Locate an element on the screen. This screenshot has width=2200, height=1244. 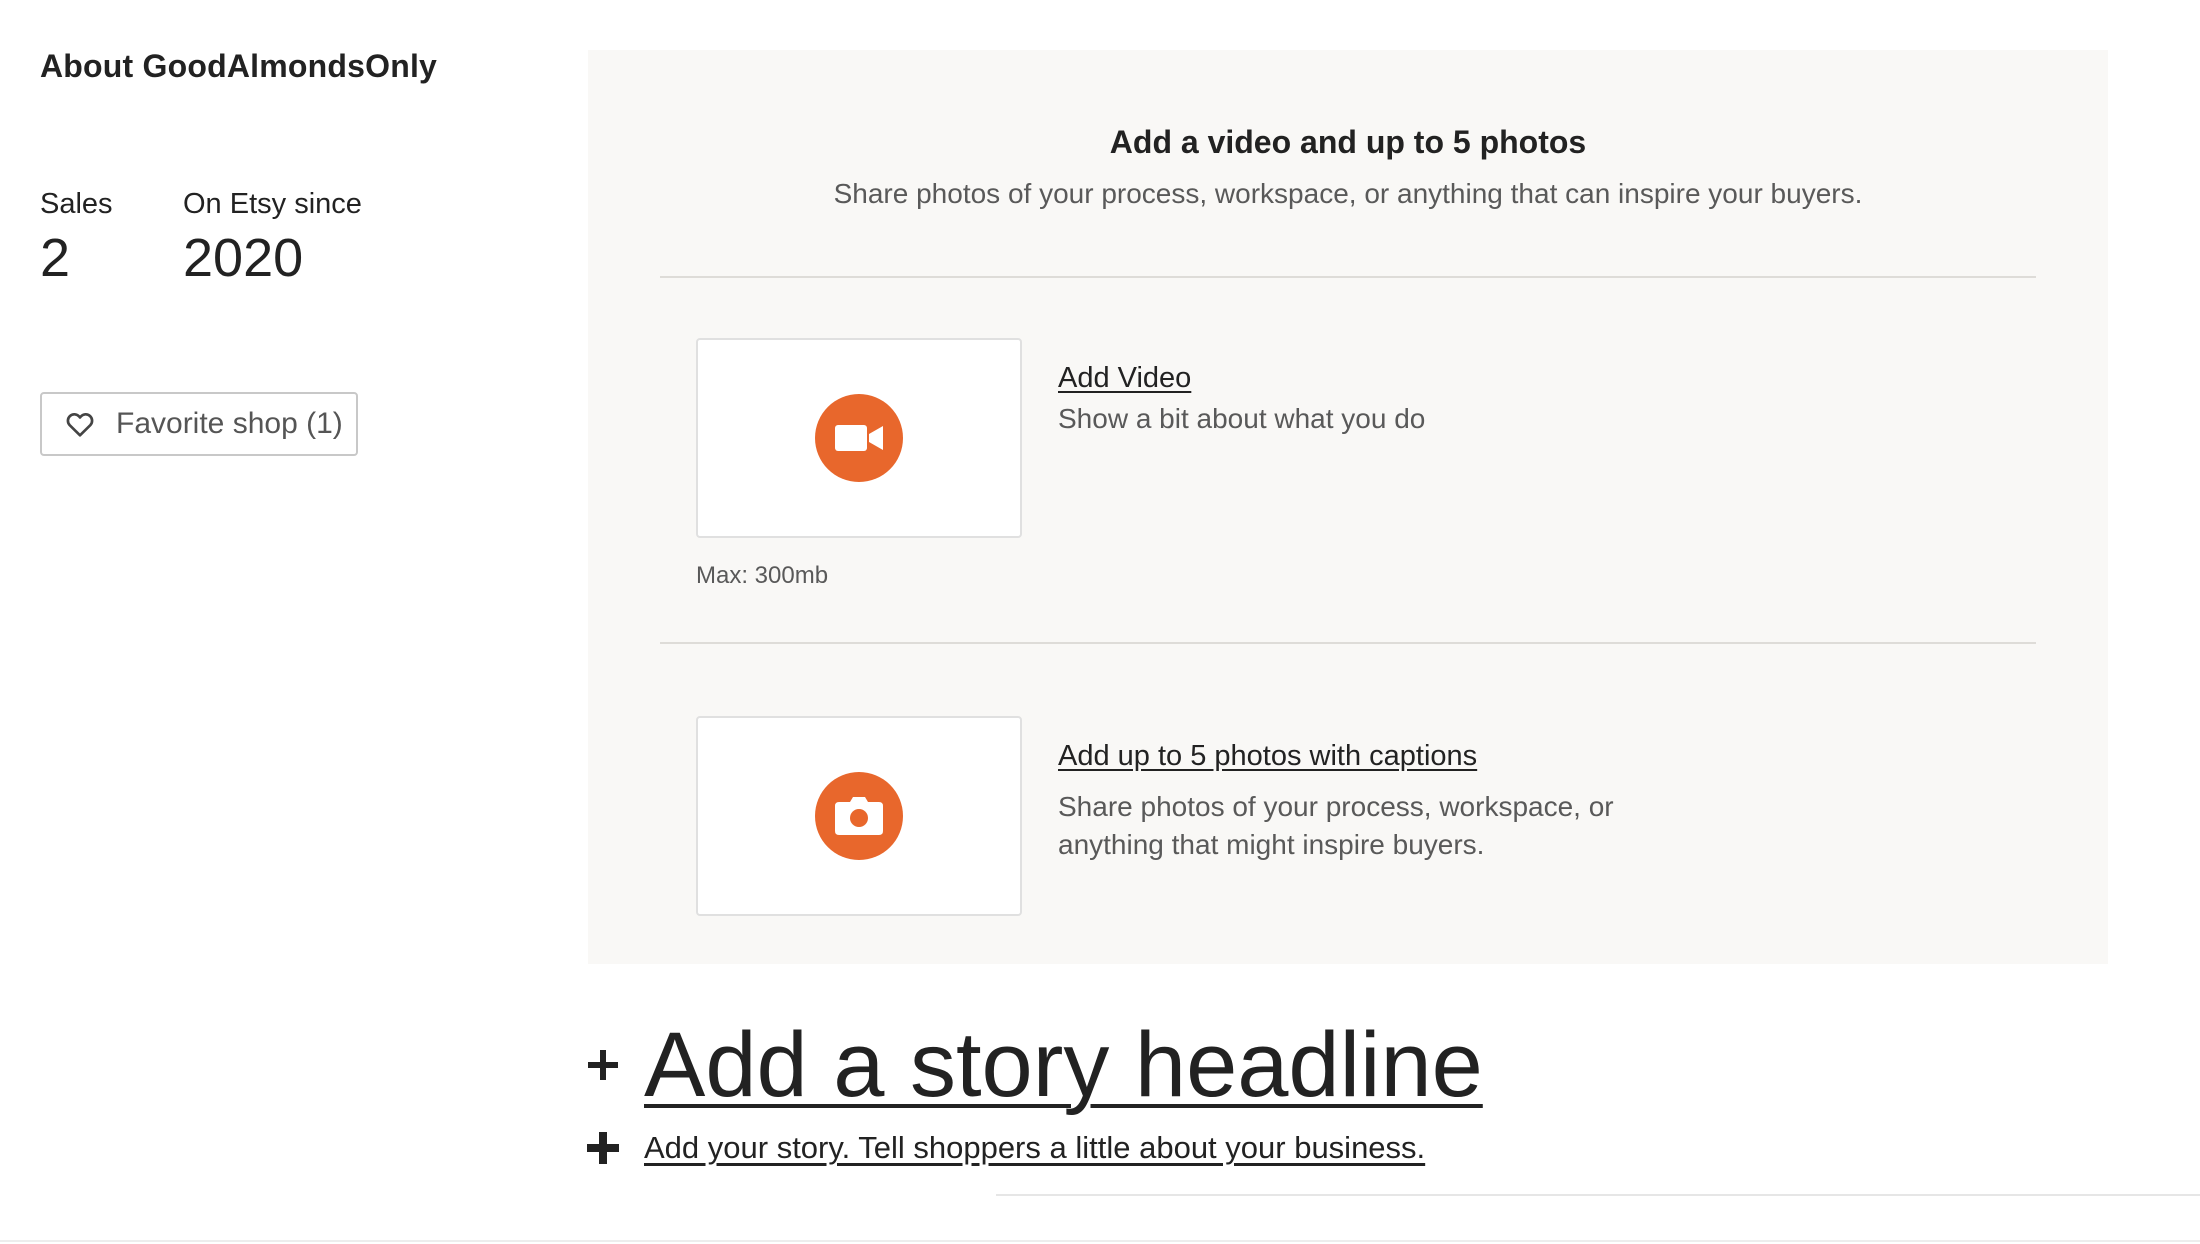
on-etsy-since-value: 2020 is located at coordinates (243, 258).